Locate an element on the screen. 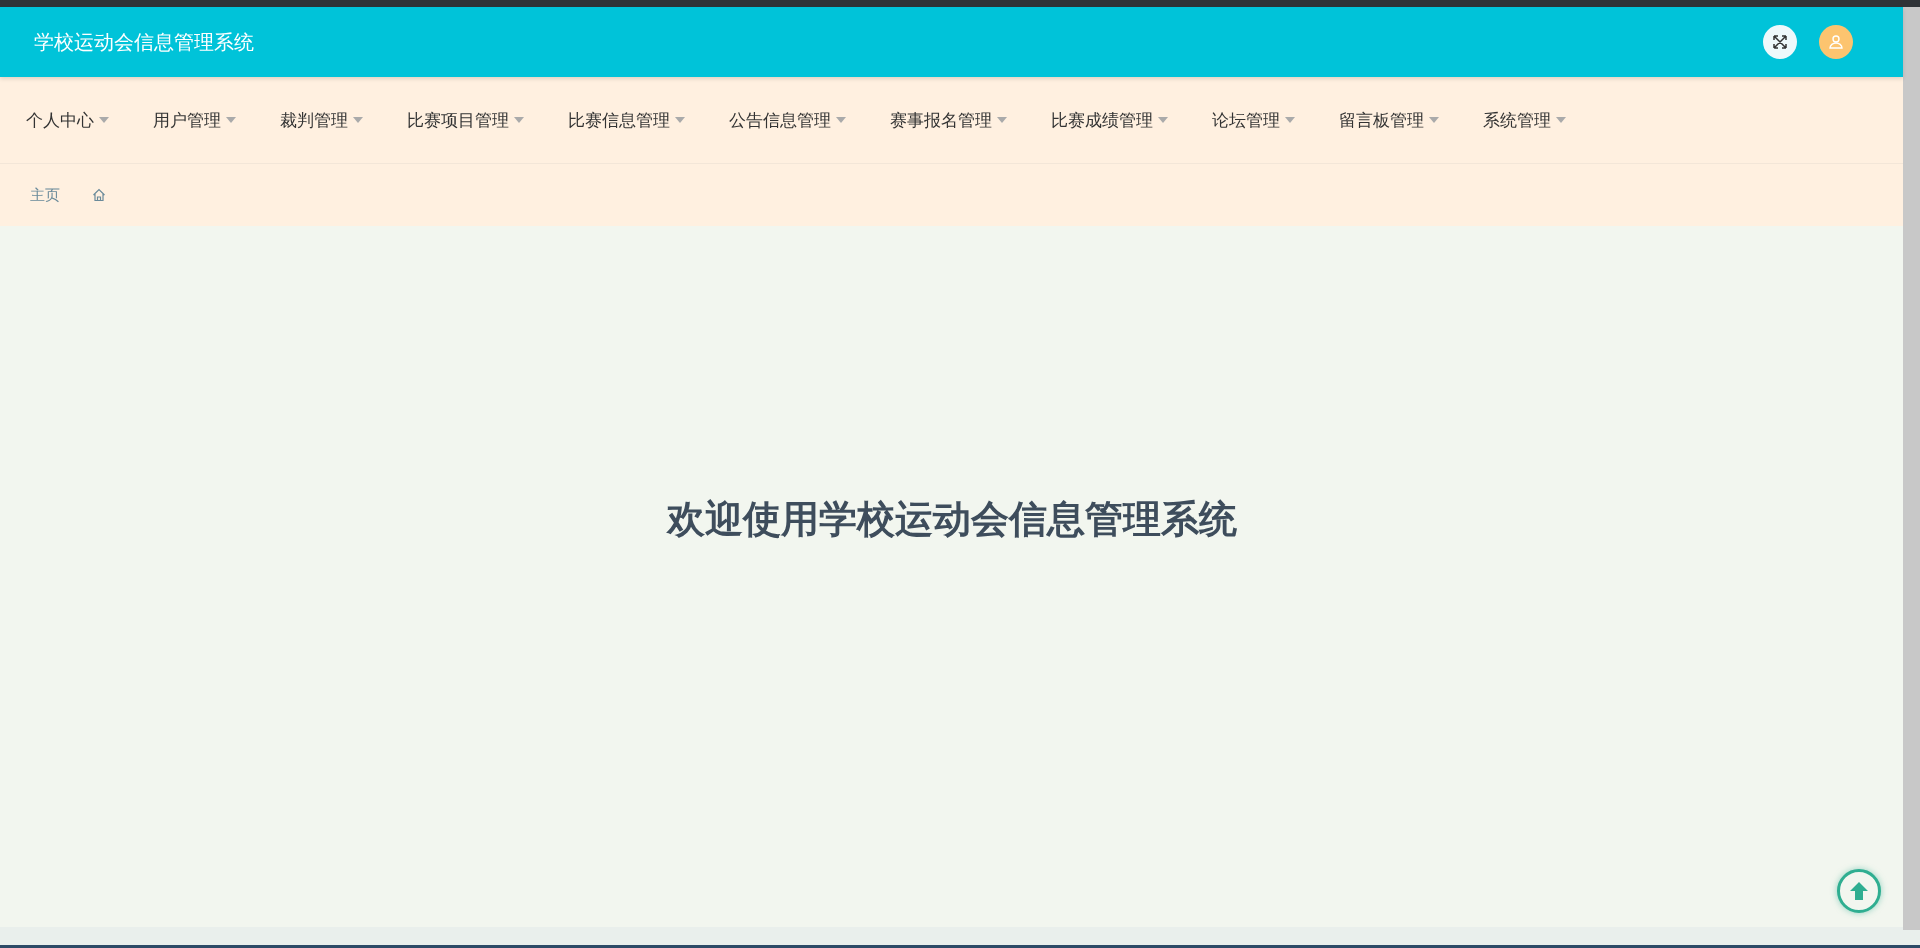  menu-item: 个人中心 is located at coordinates (67, 120).